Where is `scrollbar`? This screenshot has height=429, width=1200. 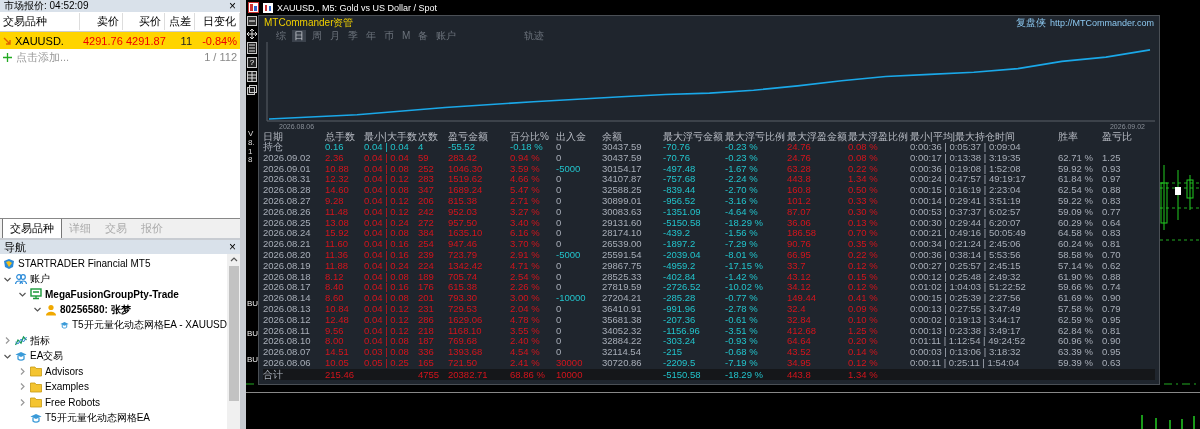
scrollbar is located at coordinates (233, 341).